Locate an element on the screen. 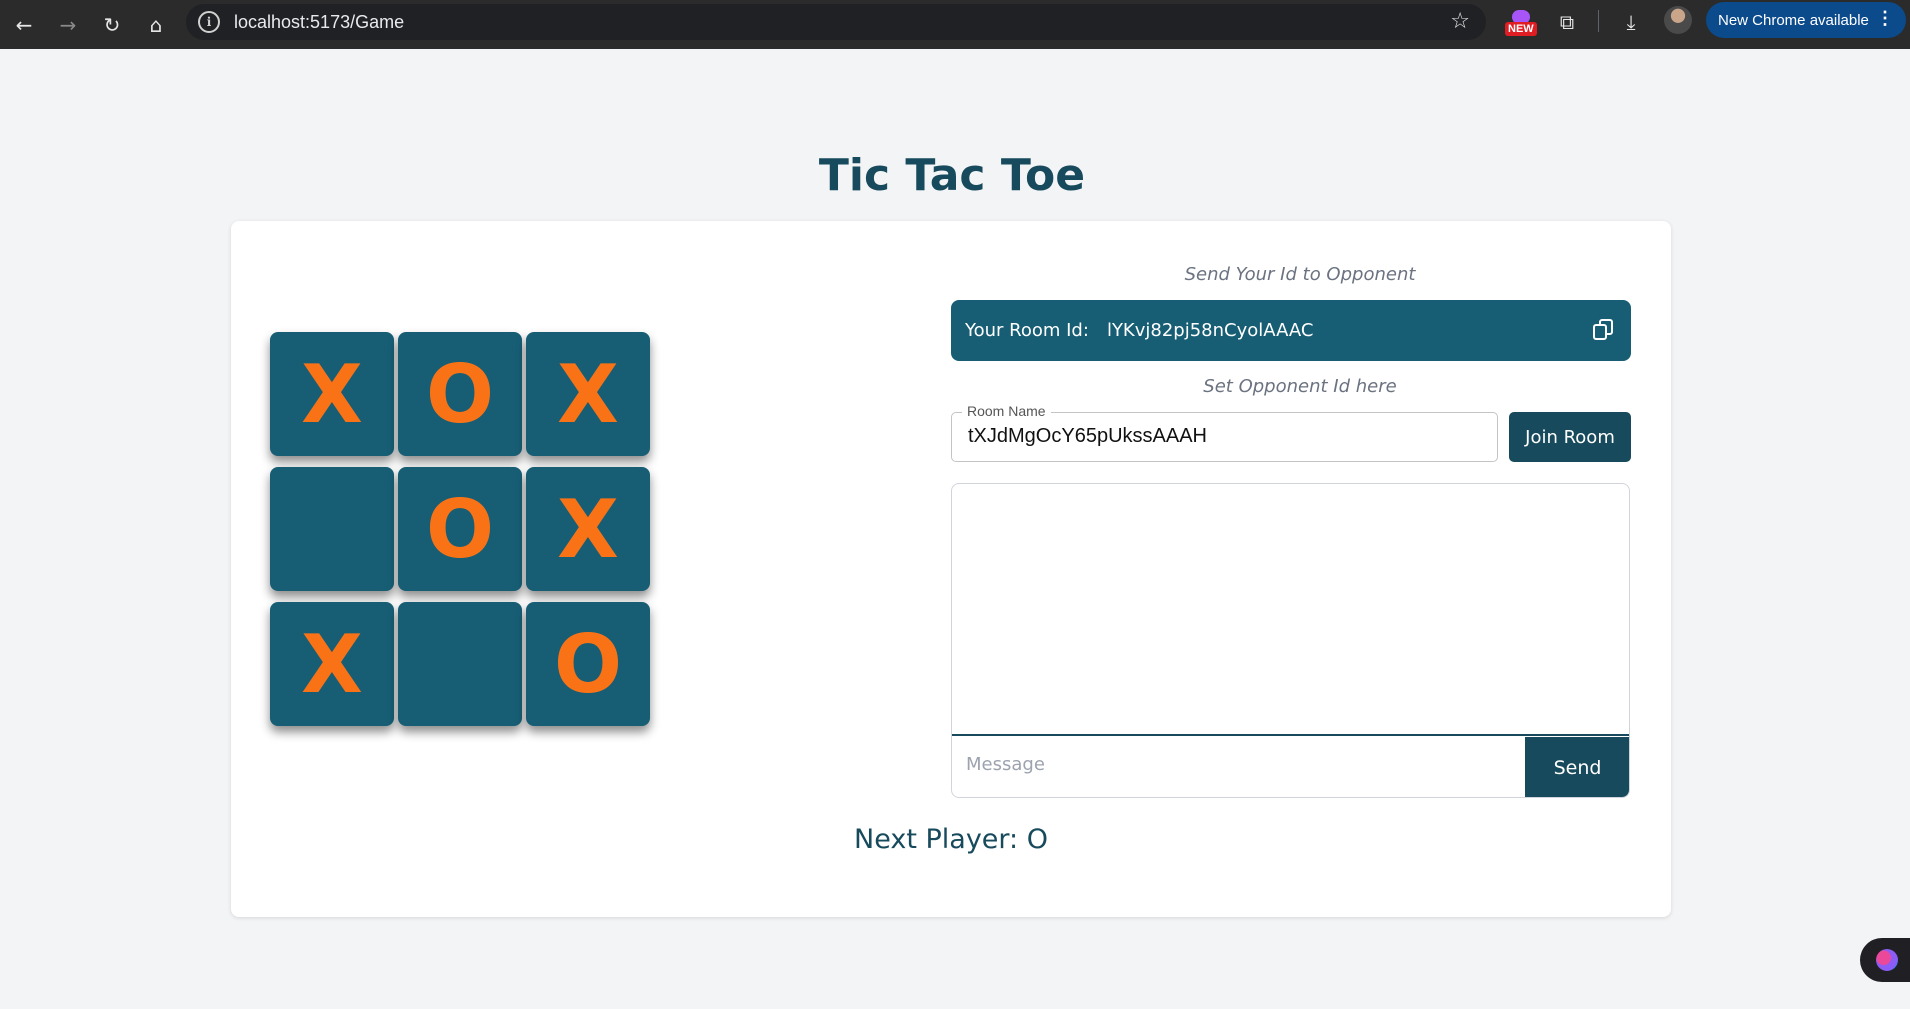  address-url: localhost:5173/Game is located at coordinates (319, 22).